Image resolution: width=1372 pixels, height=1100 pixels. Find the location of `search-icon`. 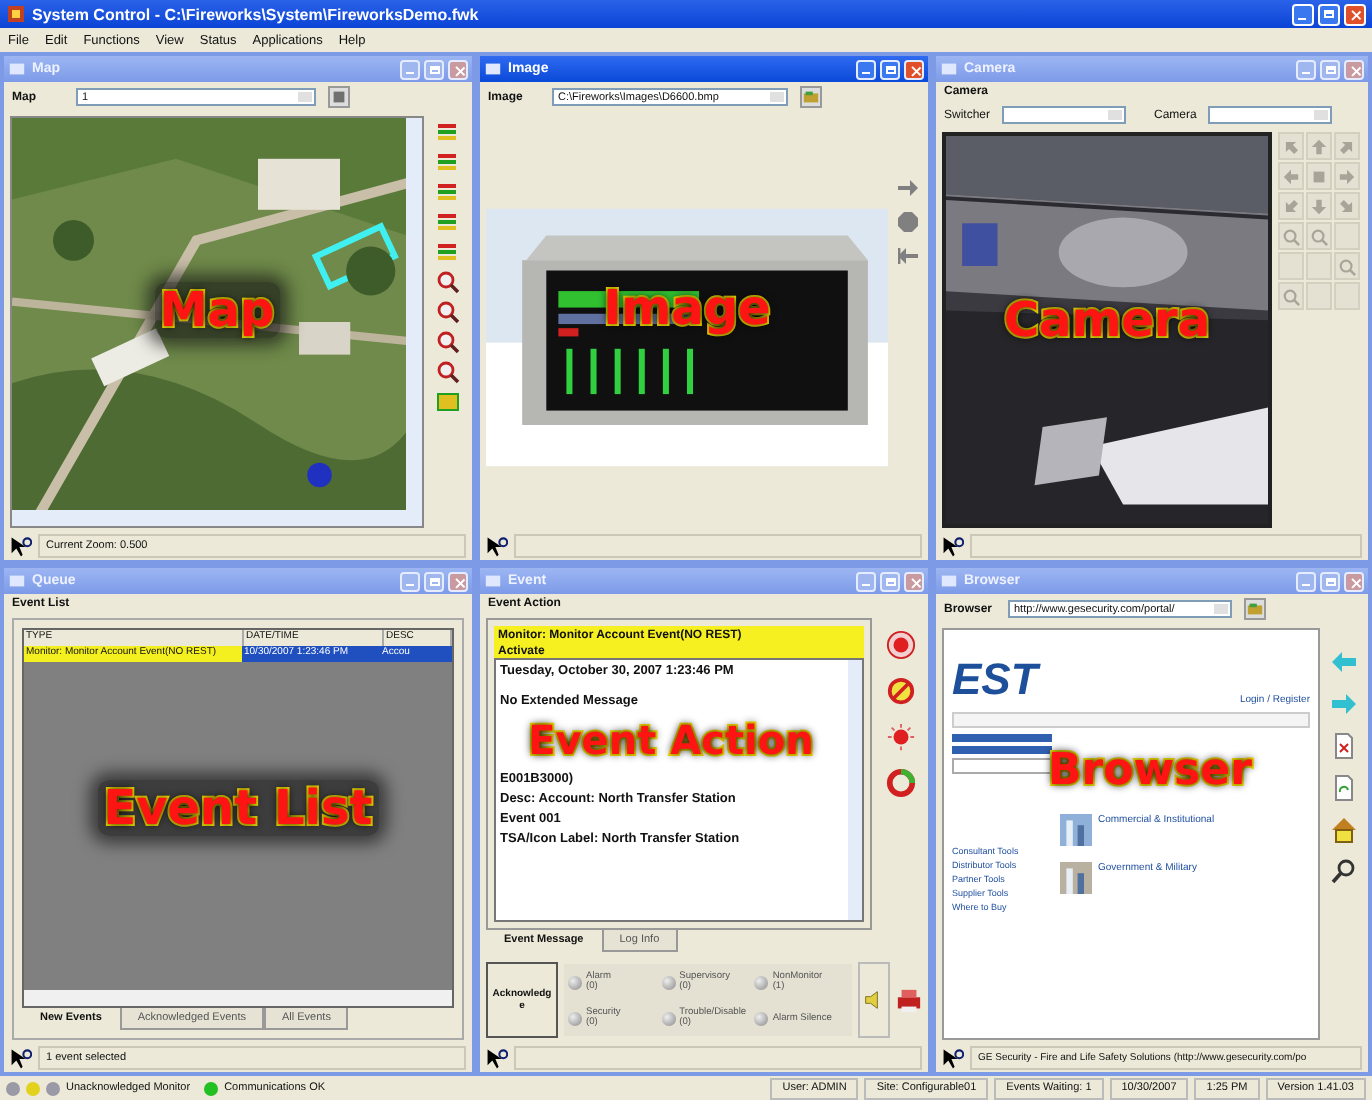

search-icon is located at coordinates (1344, 872).